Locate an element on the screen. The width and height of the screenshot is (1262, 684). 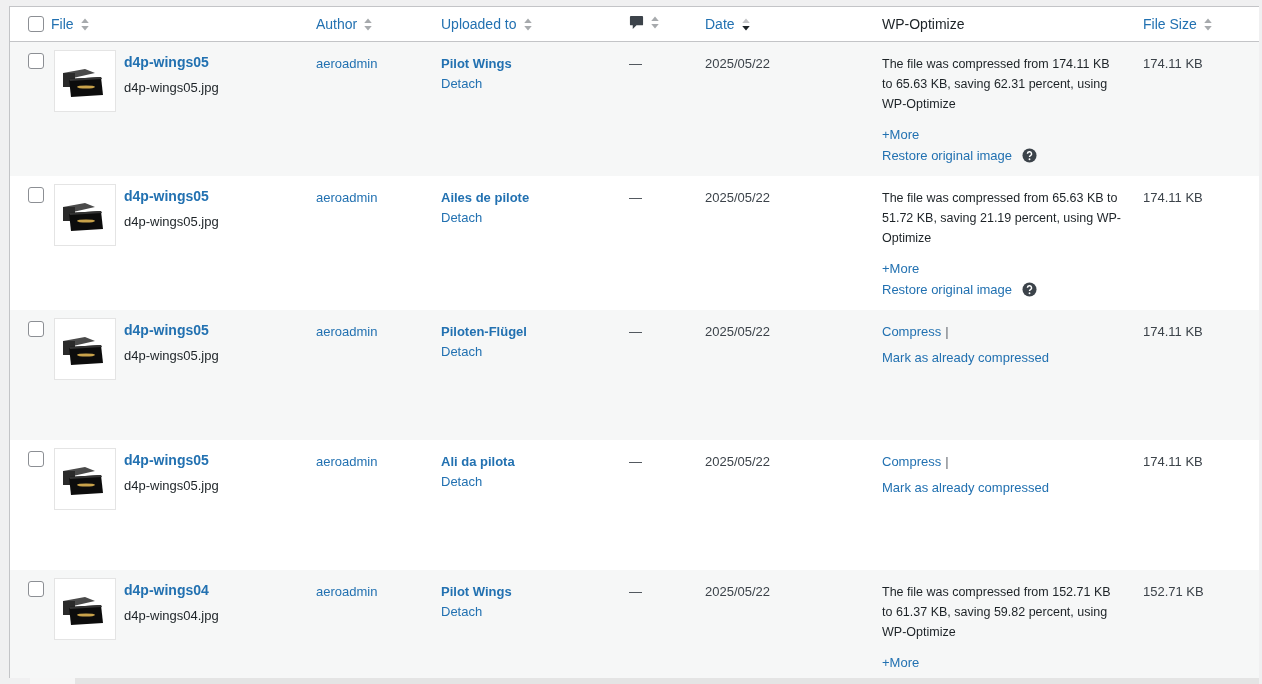
column-sort-link: File is located at coordinates (62, 24).